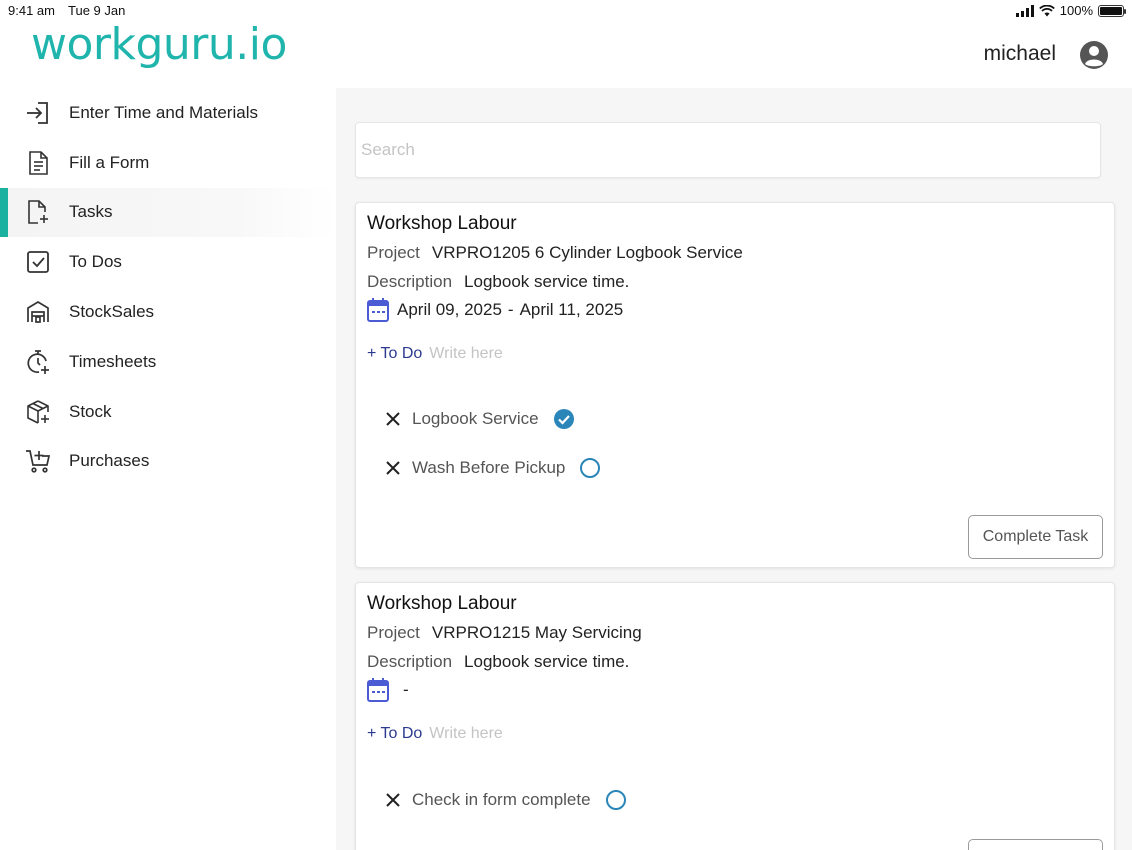  I want to click on project-value: VRPRO1205 6 Cylinder Logbook Service, so click(587, 252).